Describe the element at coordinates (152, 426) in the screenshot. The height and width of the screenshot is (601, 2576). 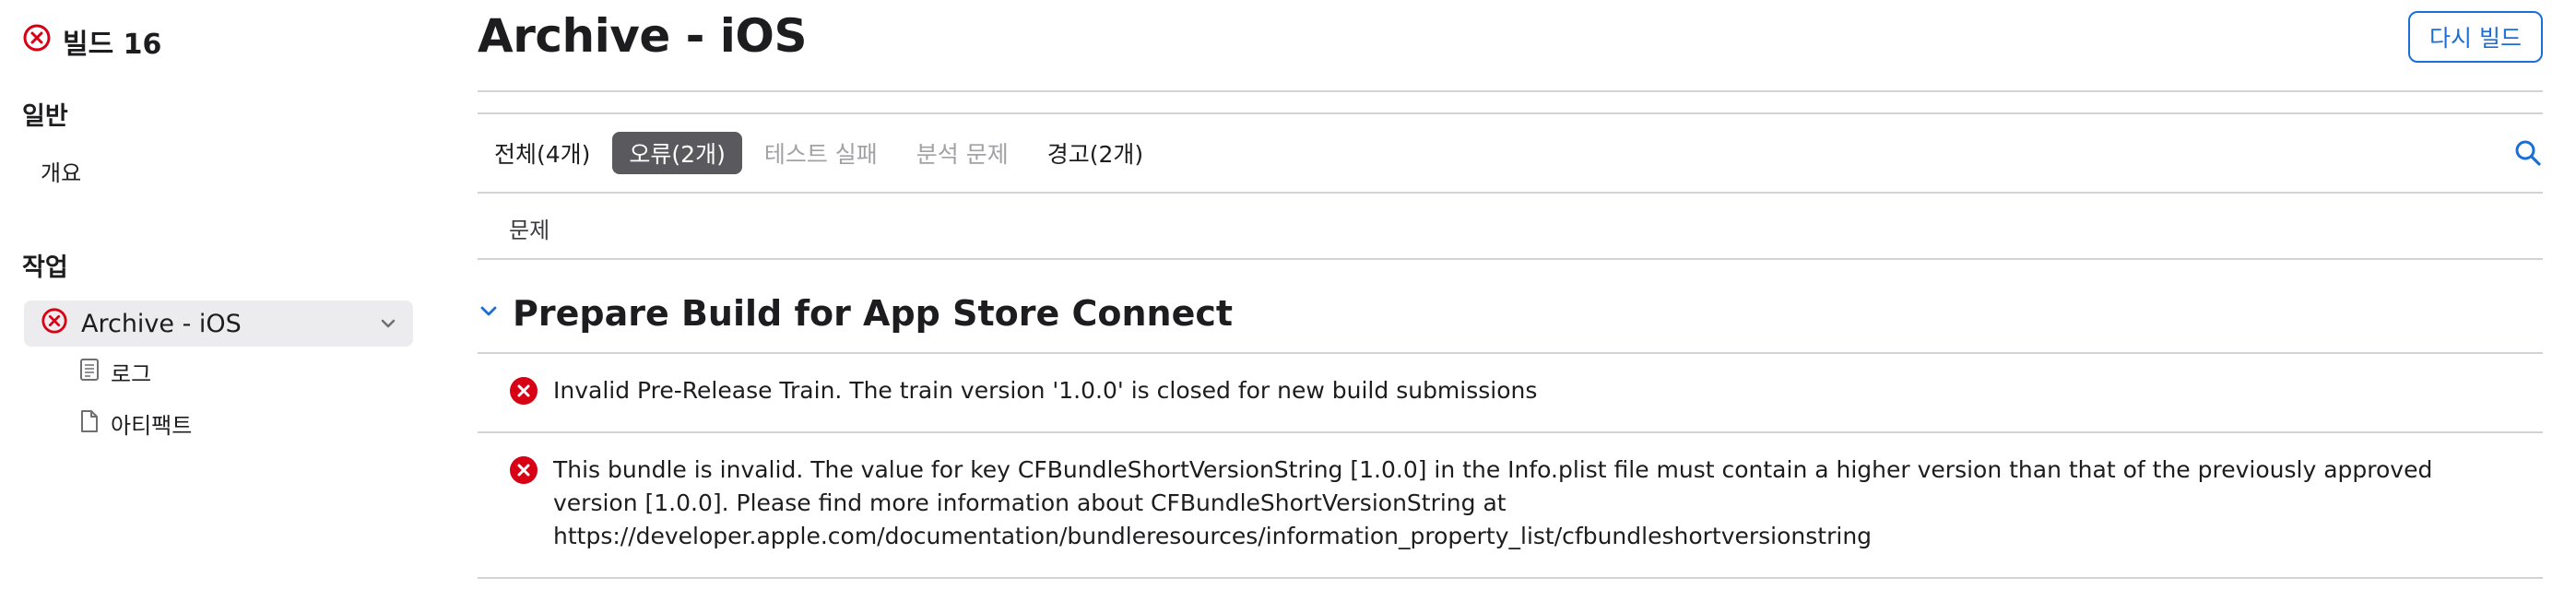
I see `sidebar-item-label: 아티팩트` at that location.